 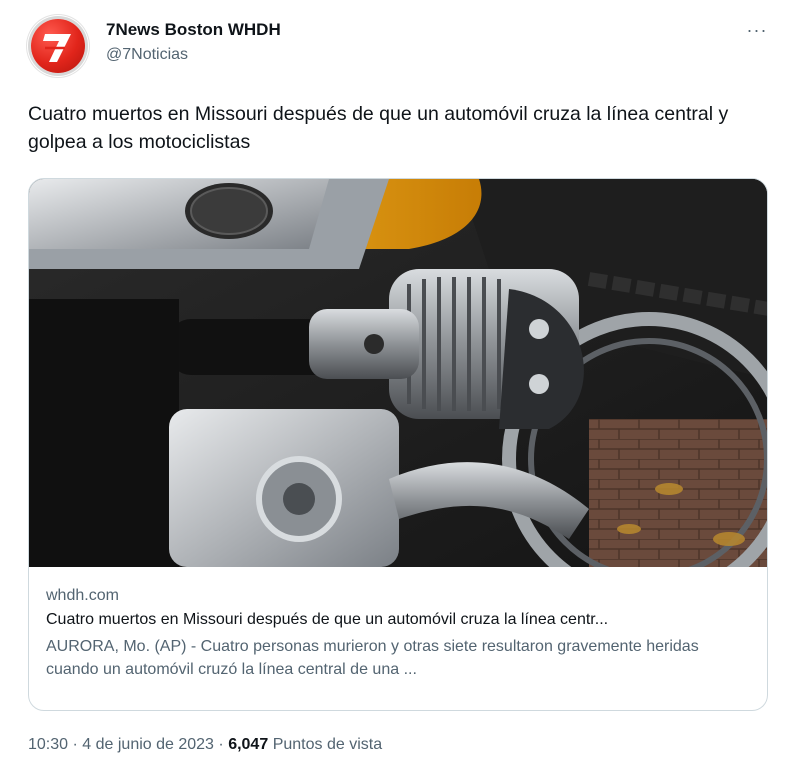 What do you see at coordinates (193, 30) in the screenshot?
I see `author-name: 7News Boston WHDH` at bounding box center [193, 30].